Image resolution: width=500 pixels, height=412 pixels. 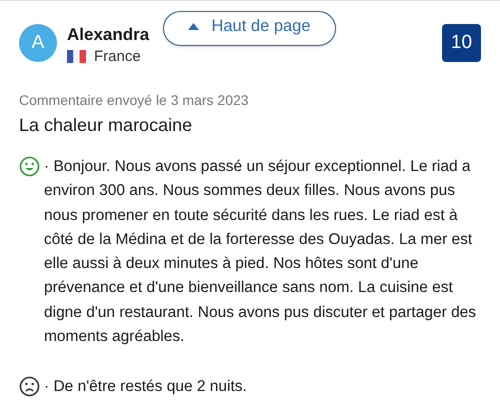 What do you see at coordinates (108, 35) in the screenshot?
I see `reviewer-name: Alexandra` at bounding box center [108, 35].